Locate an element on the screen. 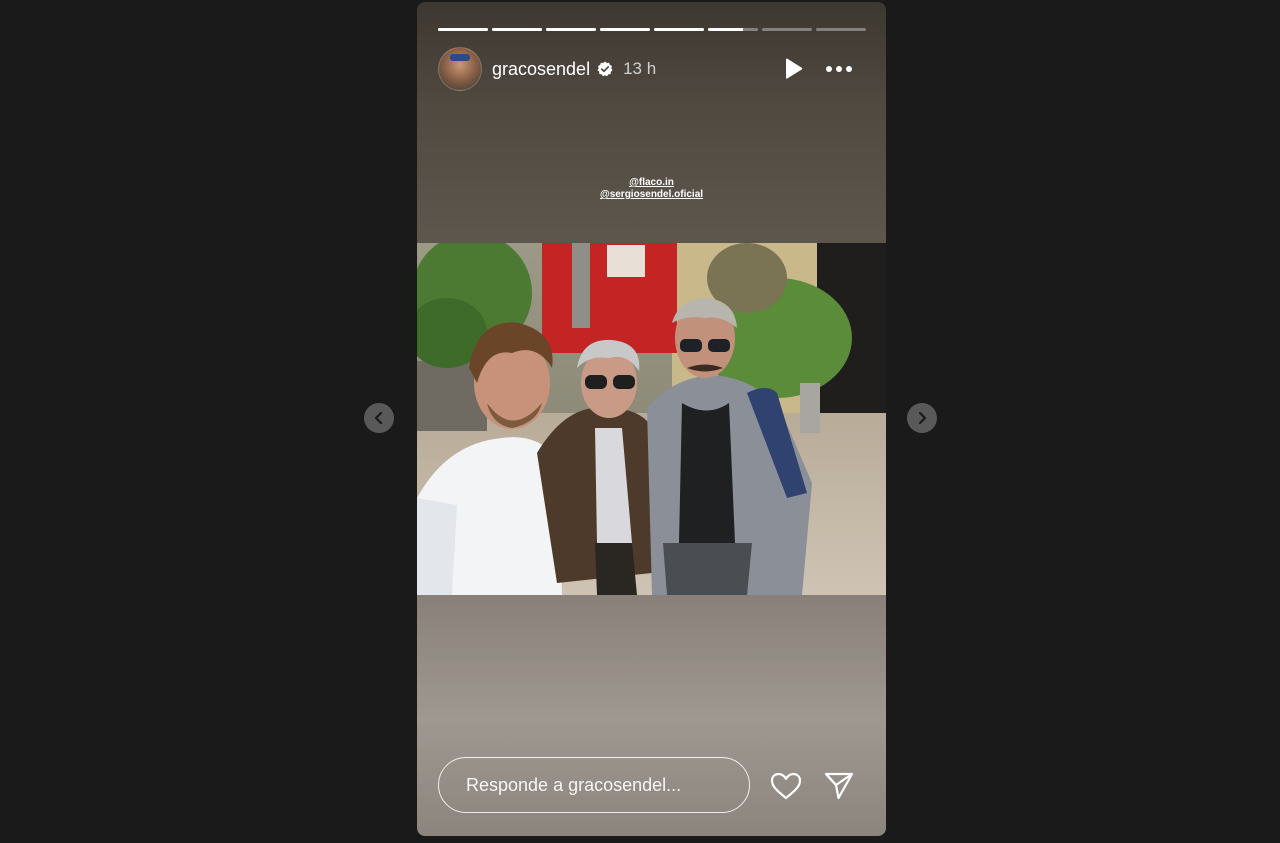  more-horizontal-icon is located at coordinates (839, 69).